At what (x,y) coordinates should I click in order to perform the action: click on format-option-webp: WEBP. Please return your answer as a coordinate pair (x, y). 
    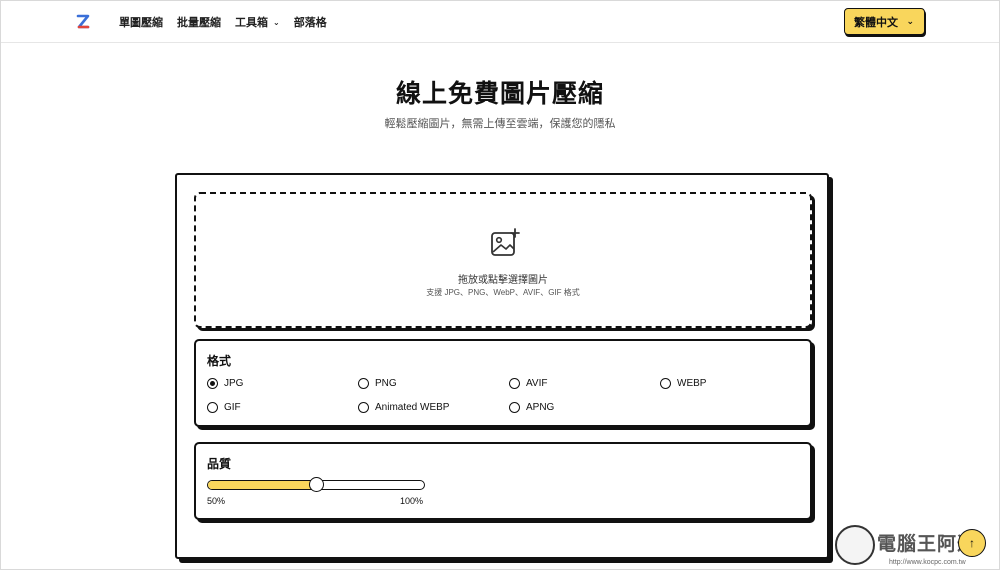
    Looking at the image, I should click on (683, 383).